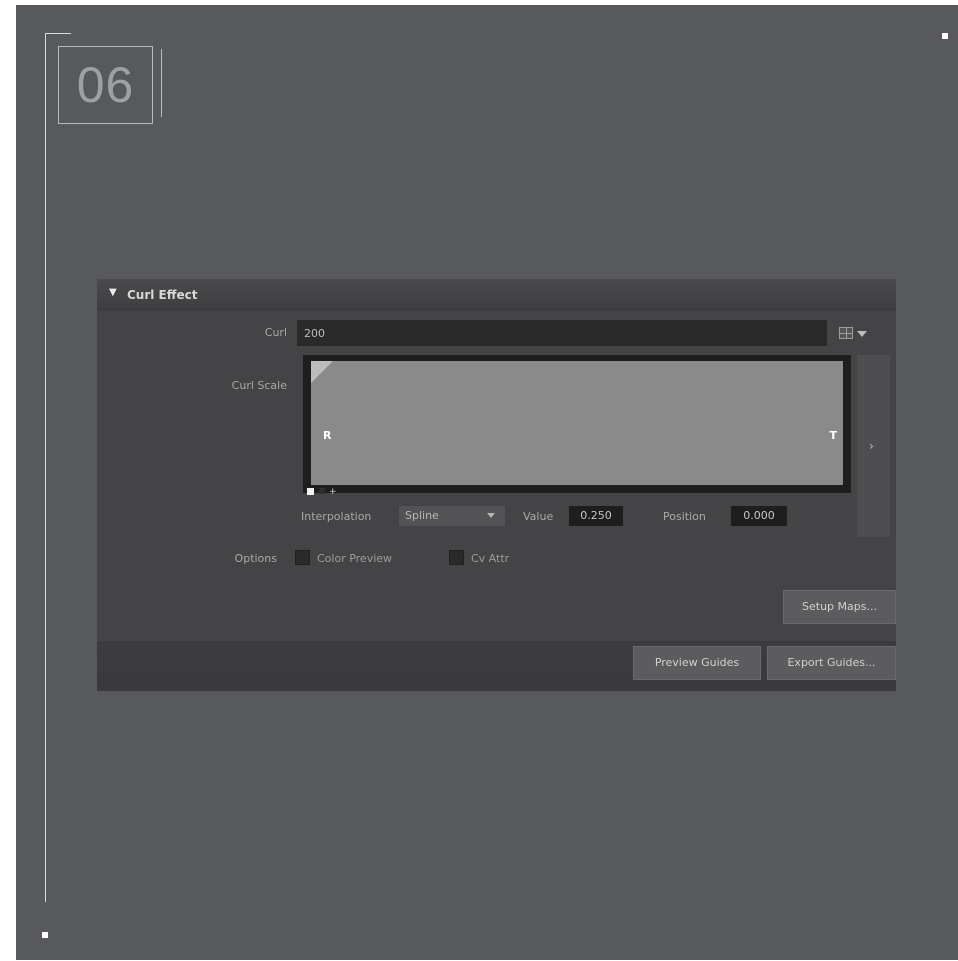 The image size is (958, 961). I want to click on curl-scale-label: Curl Scale, so click(259, 385).